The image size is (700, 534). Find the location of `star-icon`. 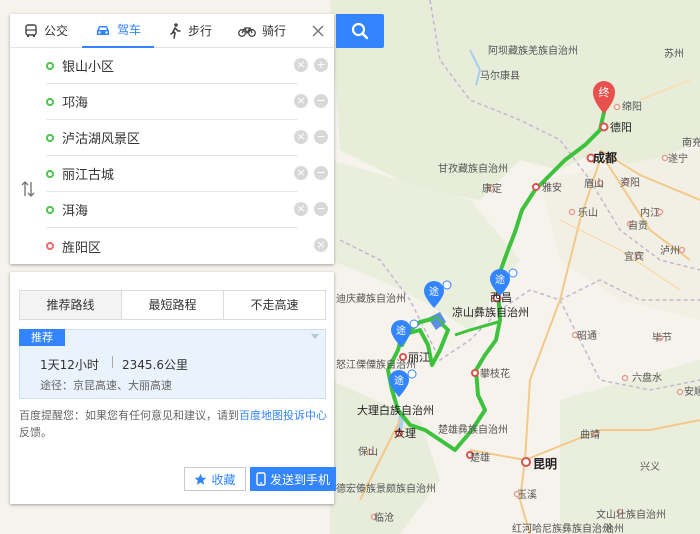

star-icon is located at coordinates (201, 479).